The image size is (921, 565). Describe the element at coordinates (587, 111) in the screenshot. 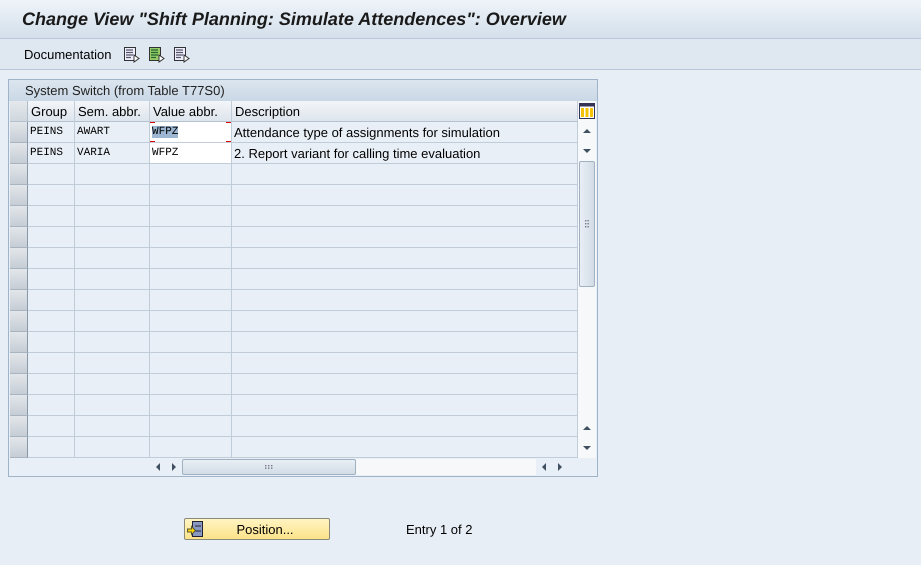

I see `column-settings-icon` at that location.